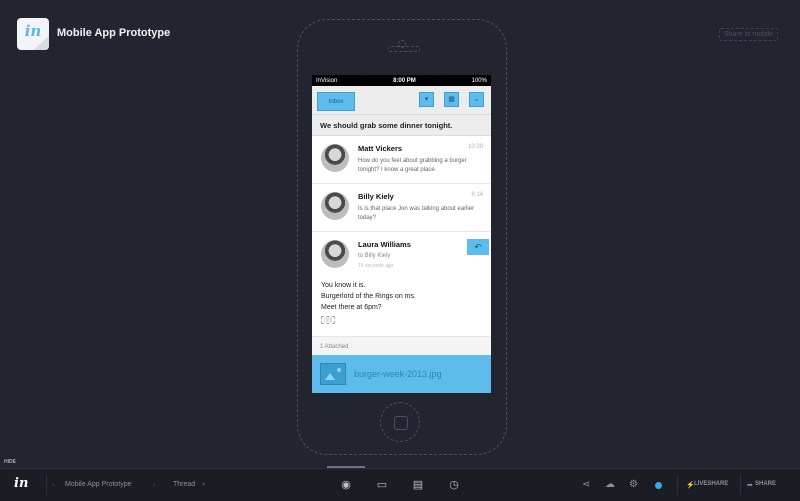 The width and height of the screenshot is (800, 501). What do you see at coordinates (476, 99) in the screenshot?
I see `chevron-down-icon: ⌄` at bounding box center [476, 99].